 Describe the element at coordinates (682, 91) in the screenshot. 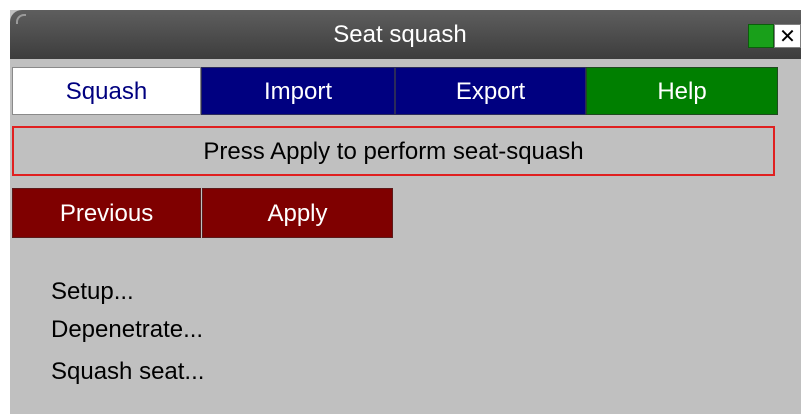

I see `tab-help: Help` at that location.